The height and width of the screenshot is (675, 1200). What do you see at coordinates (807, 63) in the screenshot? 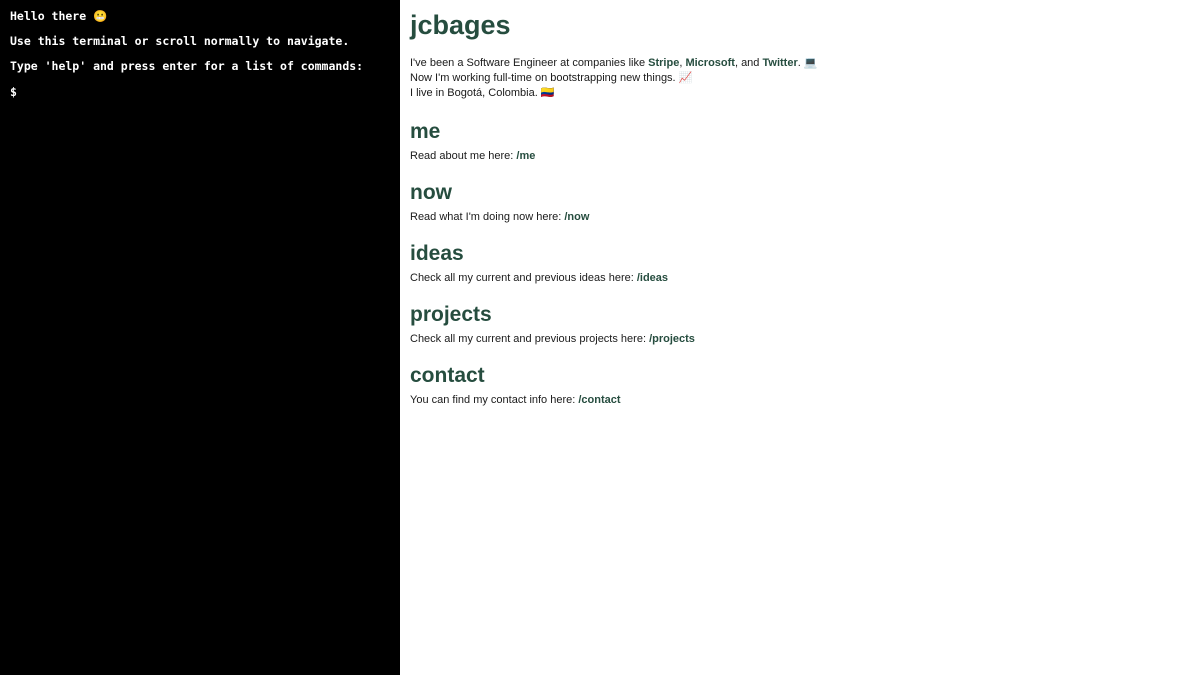
I see `intro-line-work-suffix: . 💻` at bounding box center [807, 63].